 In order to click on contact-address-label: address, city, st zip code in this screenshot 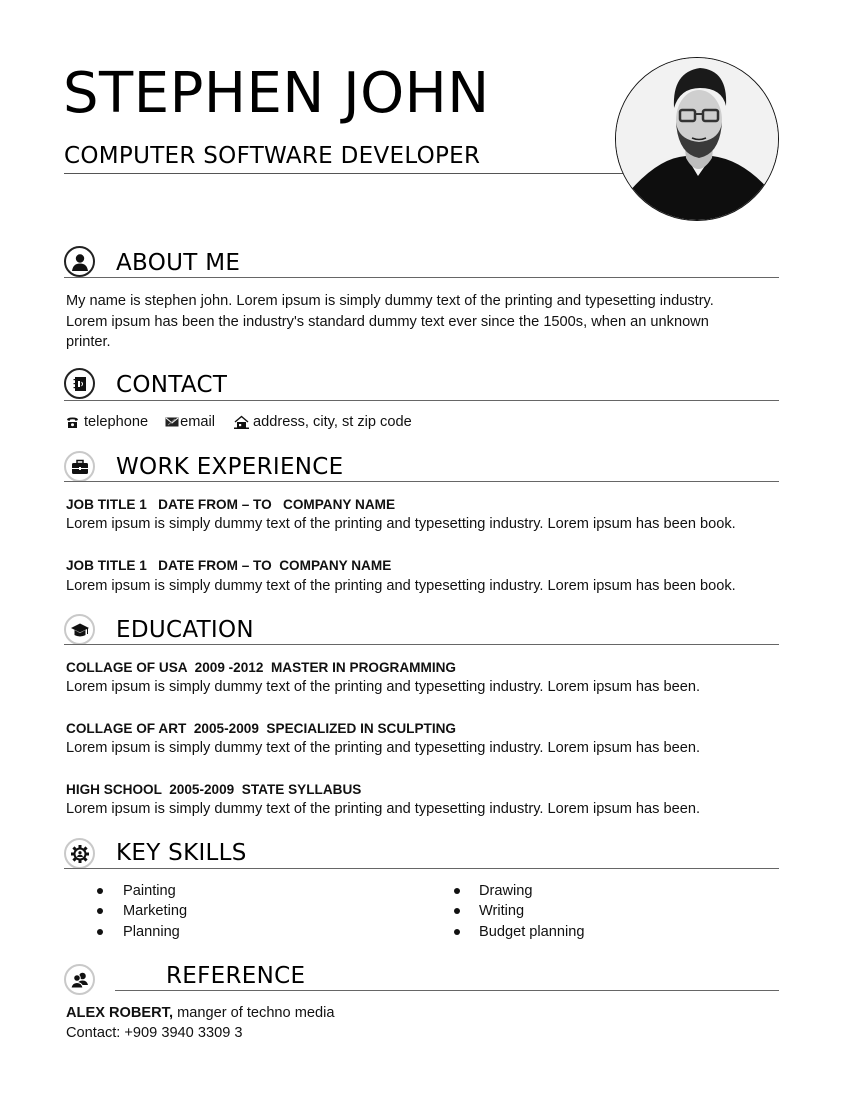, I will do `click(332, 422)`.